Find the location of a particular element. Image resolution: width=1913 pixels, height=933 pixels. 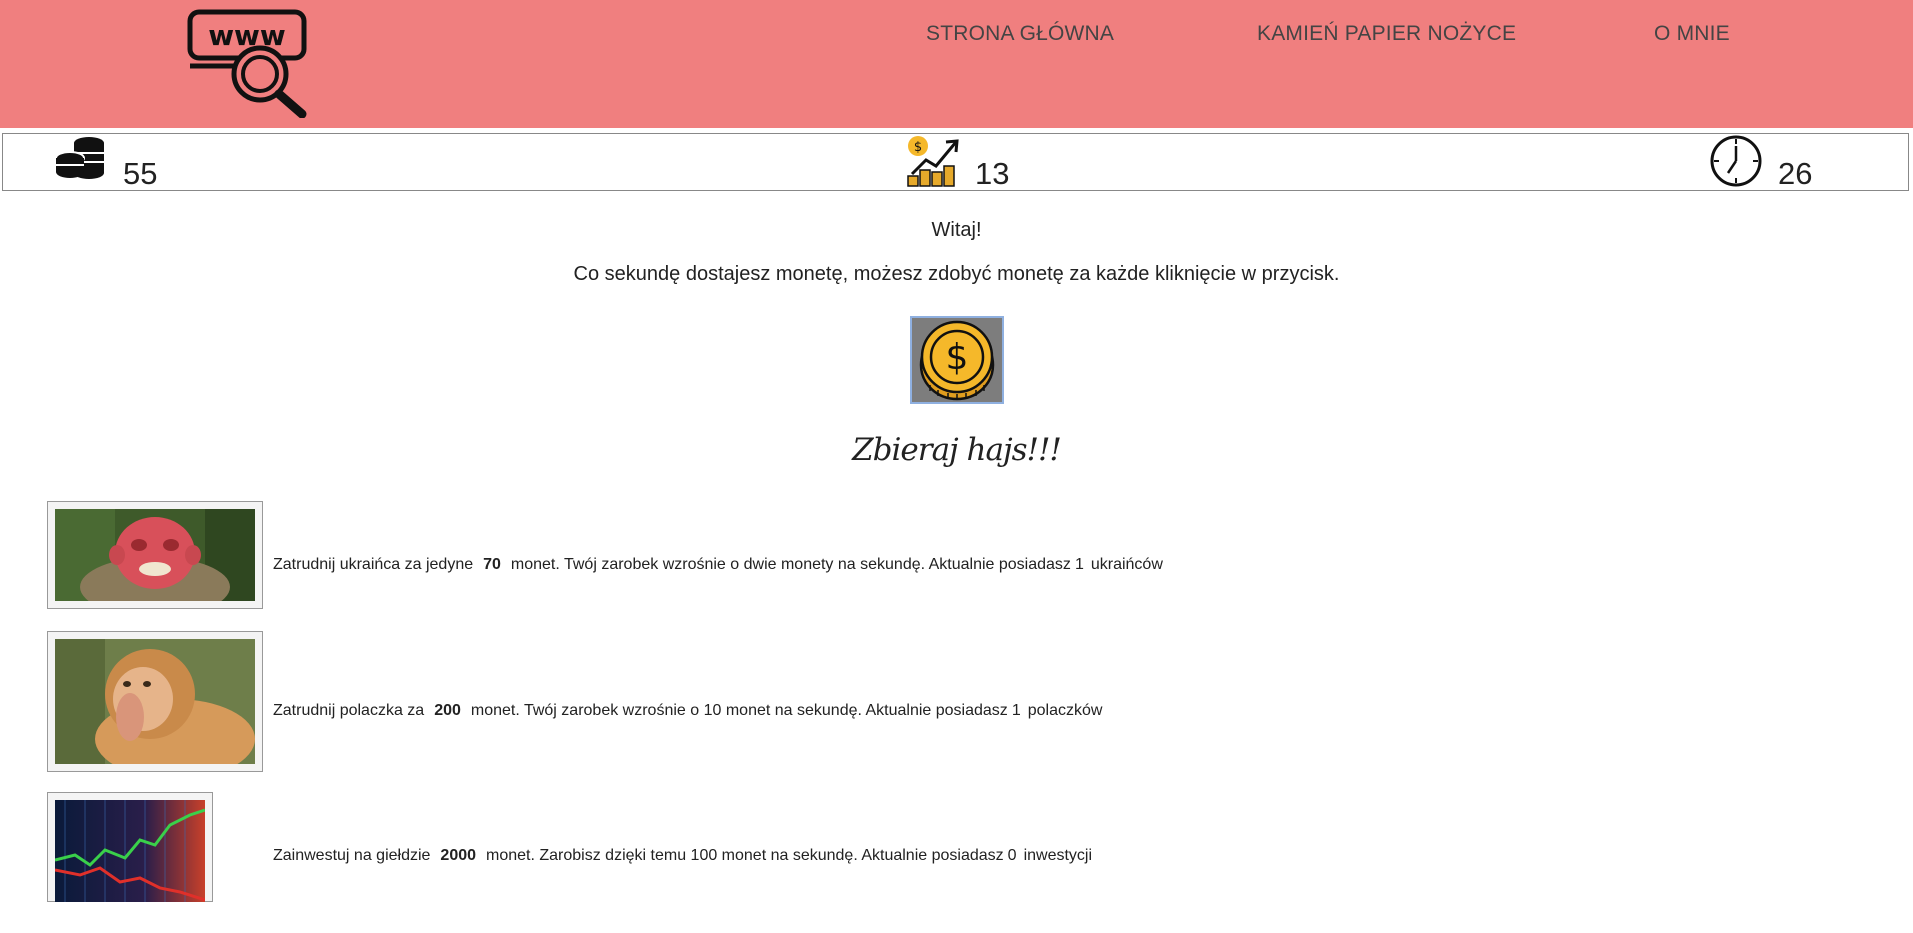

collect-coin-button: $ is located at coordinates (957, 360).